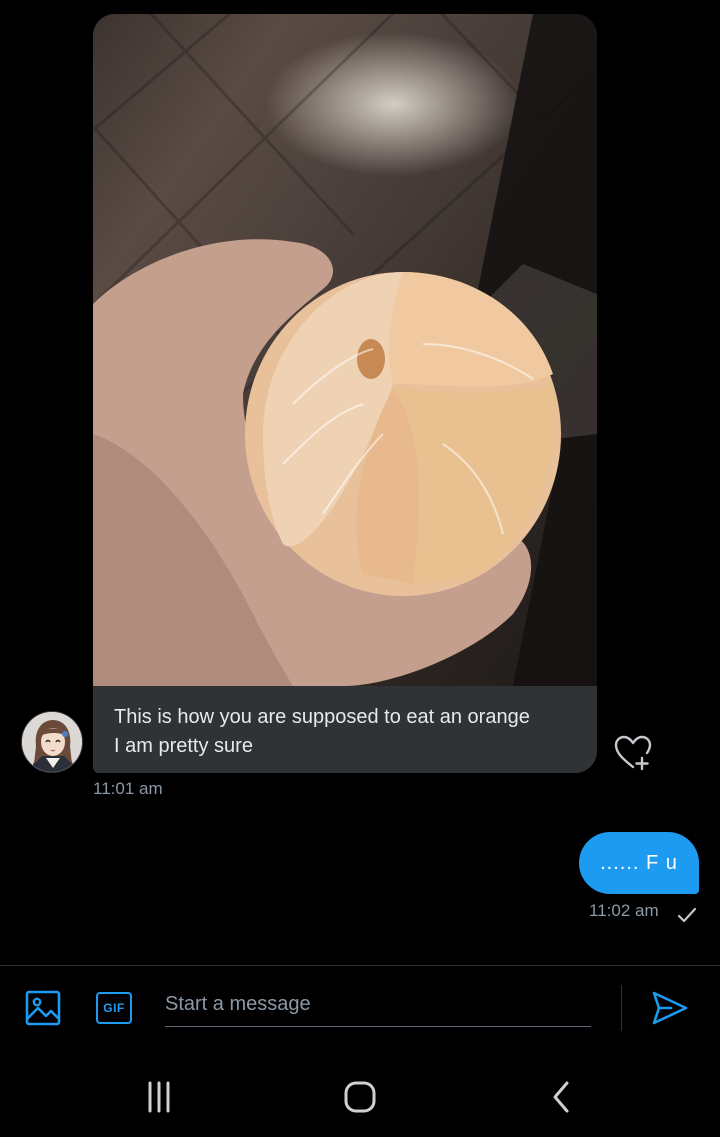 The image size is (720, 1137). I want to click on send-icon, so click(670, 1008).